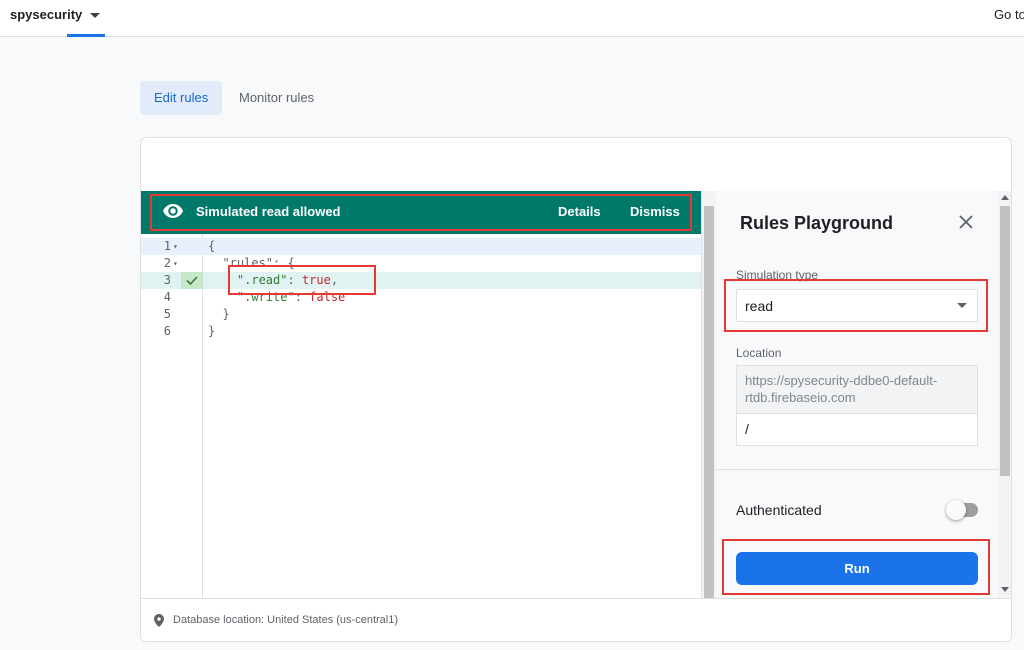  Describe the element at coordinates (779, 510) in the screenshot. I see `authenticated-label: Authenticated` at that location.